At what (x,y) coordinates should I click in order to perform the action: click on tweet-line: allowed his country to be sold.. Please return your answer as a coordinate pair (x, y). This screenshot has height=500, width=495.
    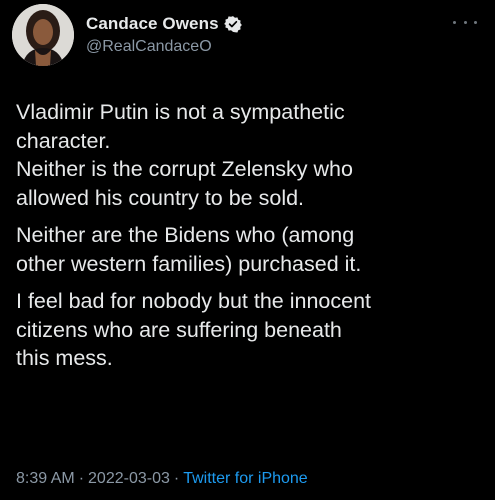
    Looking at the image, I should click on (160, 197).